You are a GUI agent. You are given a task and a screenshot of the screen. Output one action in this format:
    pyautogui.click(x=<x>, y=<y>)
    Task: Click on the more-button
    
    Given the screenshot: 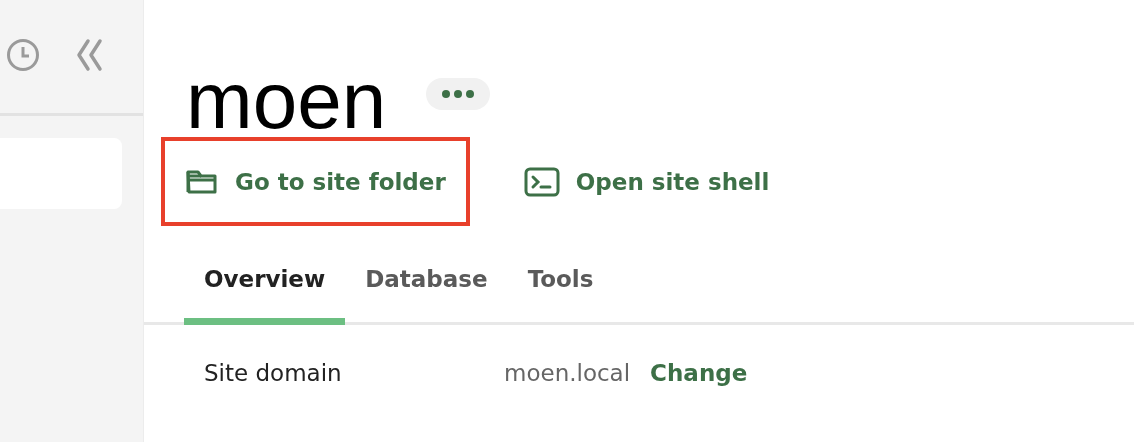 What is the action you would take?
    pyautogui.click(x=458, y=94)
    